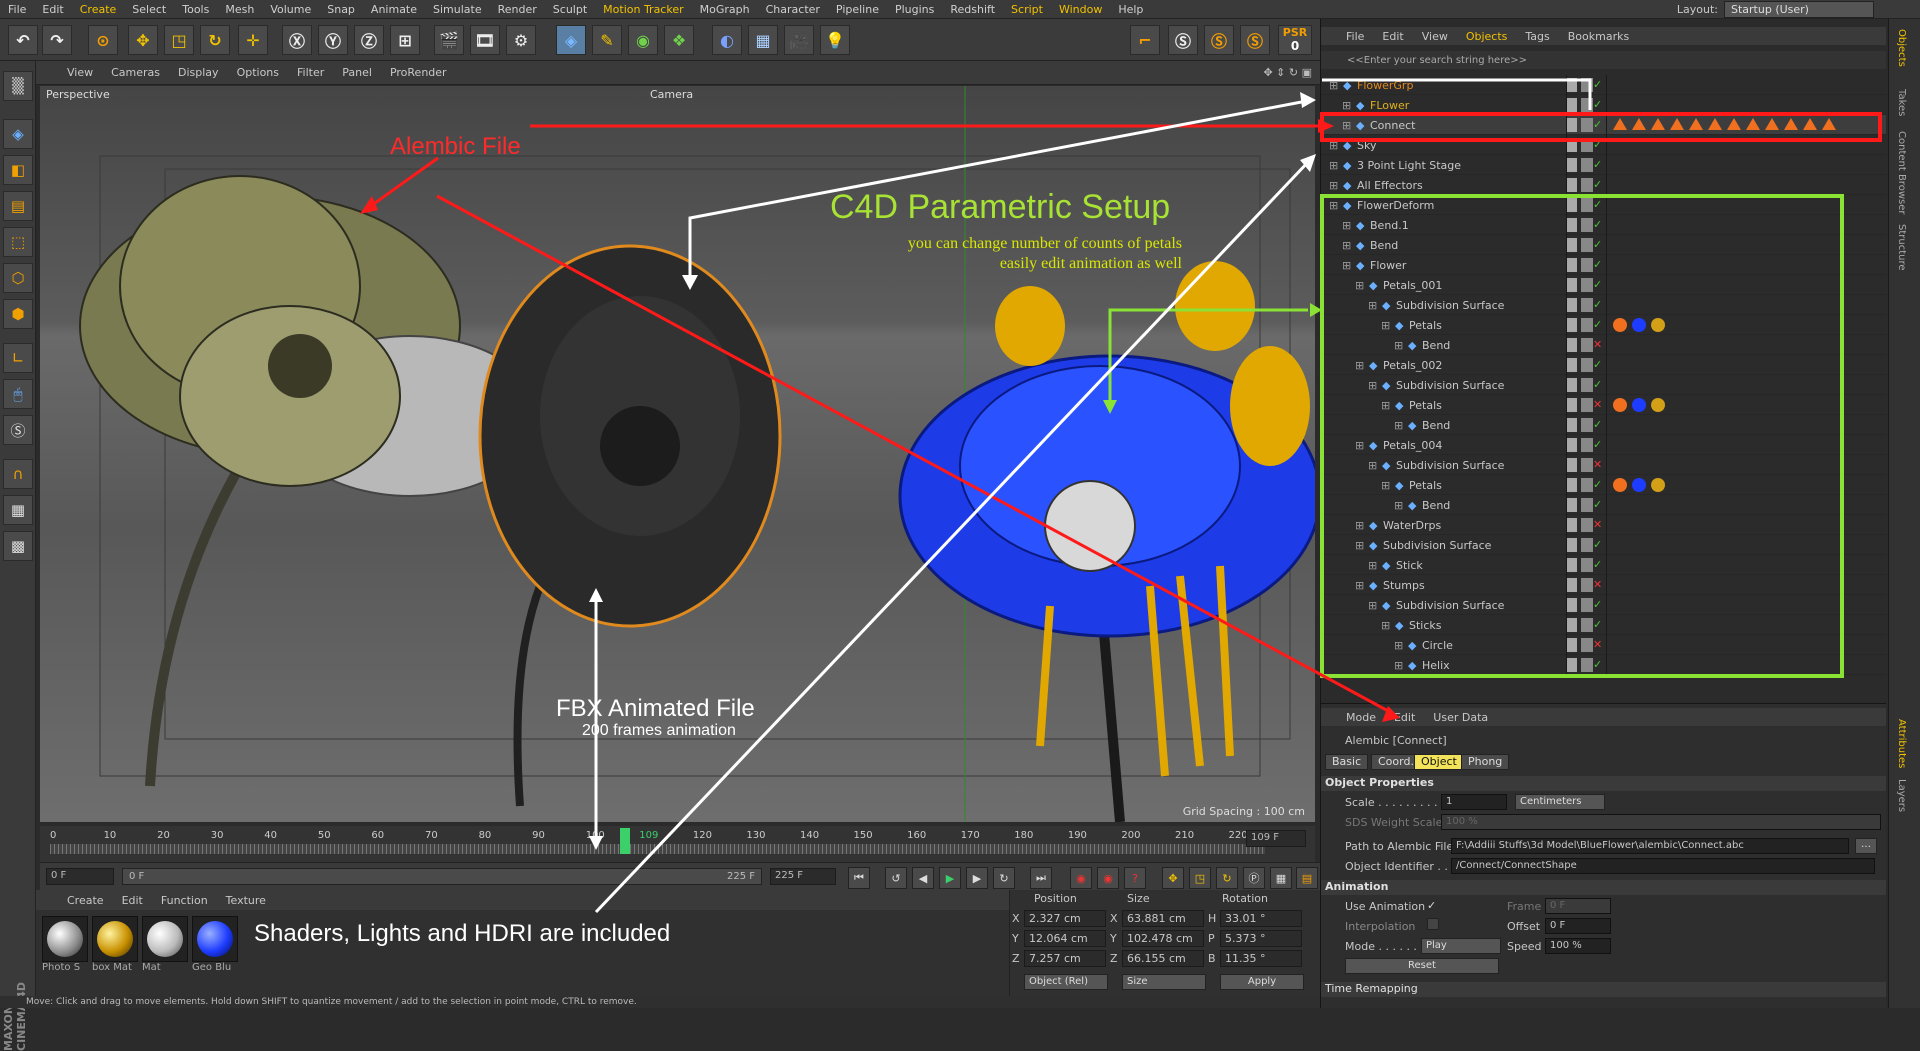  Describe the element at coordinates (17, 9) in the screenshot. I see `menu-file: File` at that location.